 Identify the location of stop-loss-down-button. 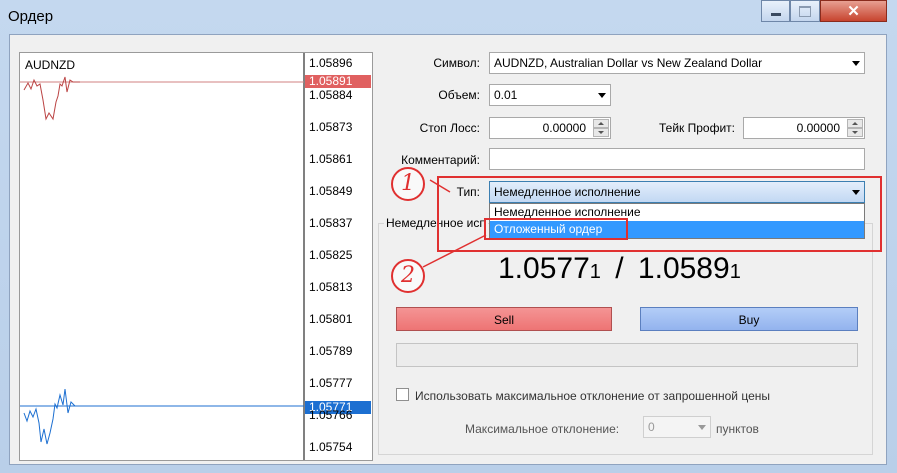
(601, 132).